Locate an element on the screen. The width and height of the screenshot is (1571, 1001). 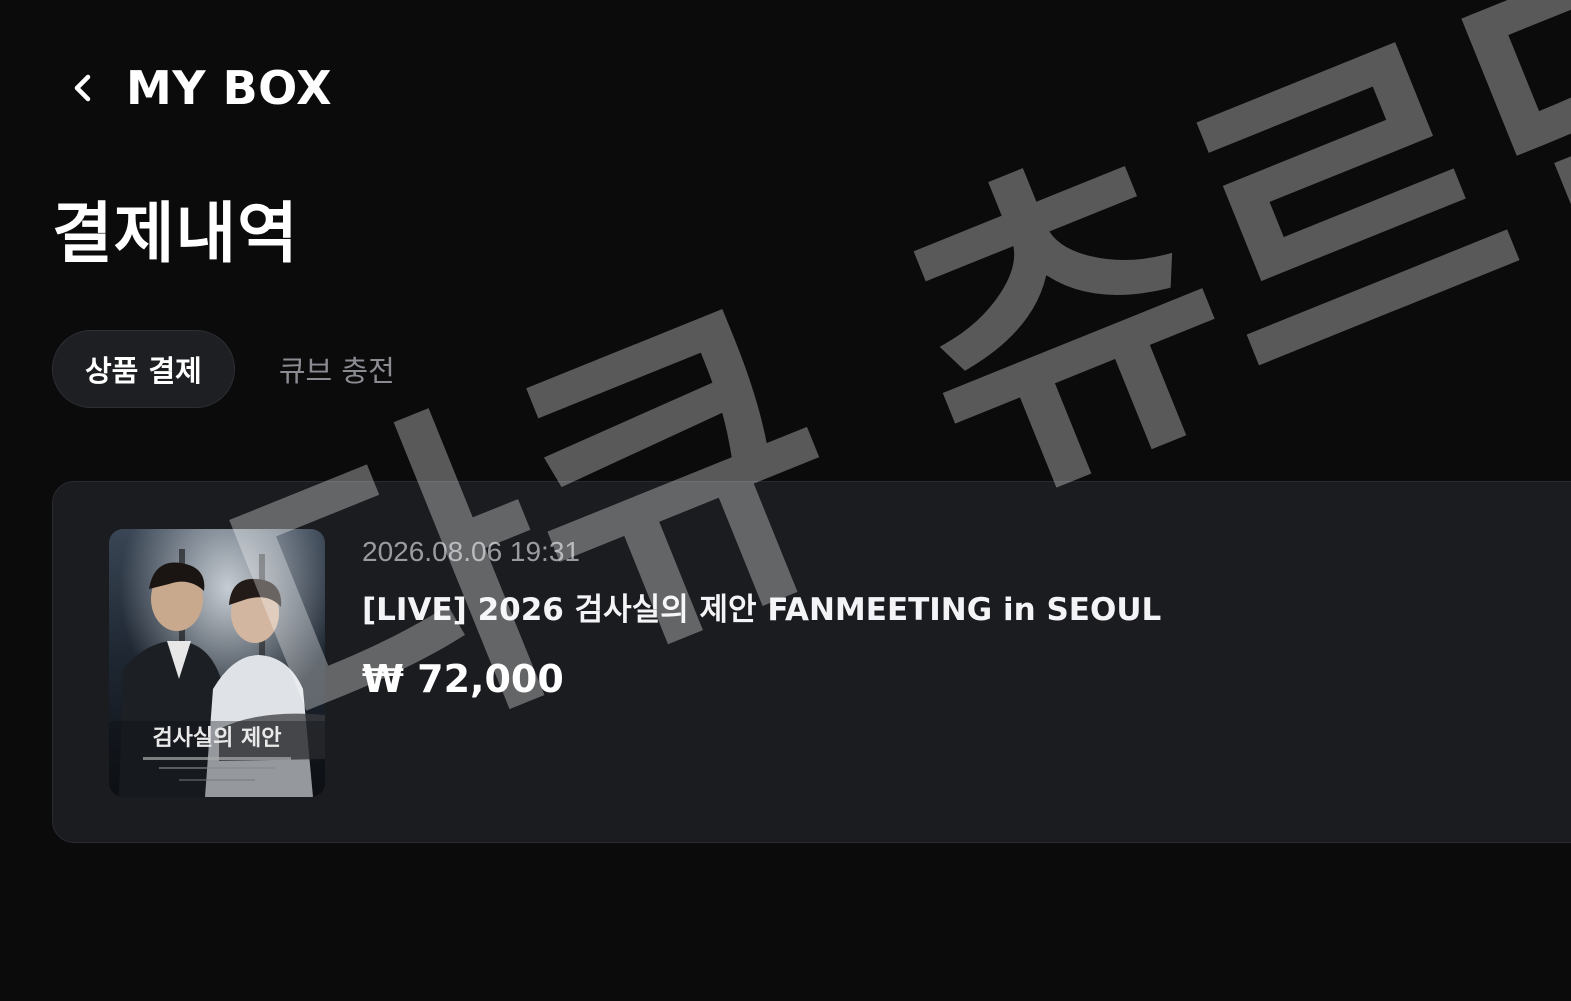
tab-cube-charge: 큐브 충전 is located at coordinates (337, 369).